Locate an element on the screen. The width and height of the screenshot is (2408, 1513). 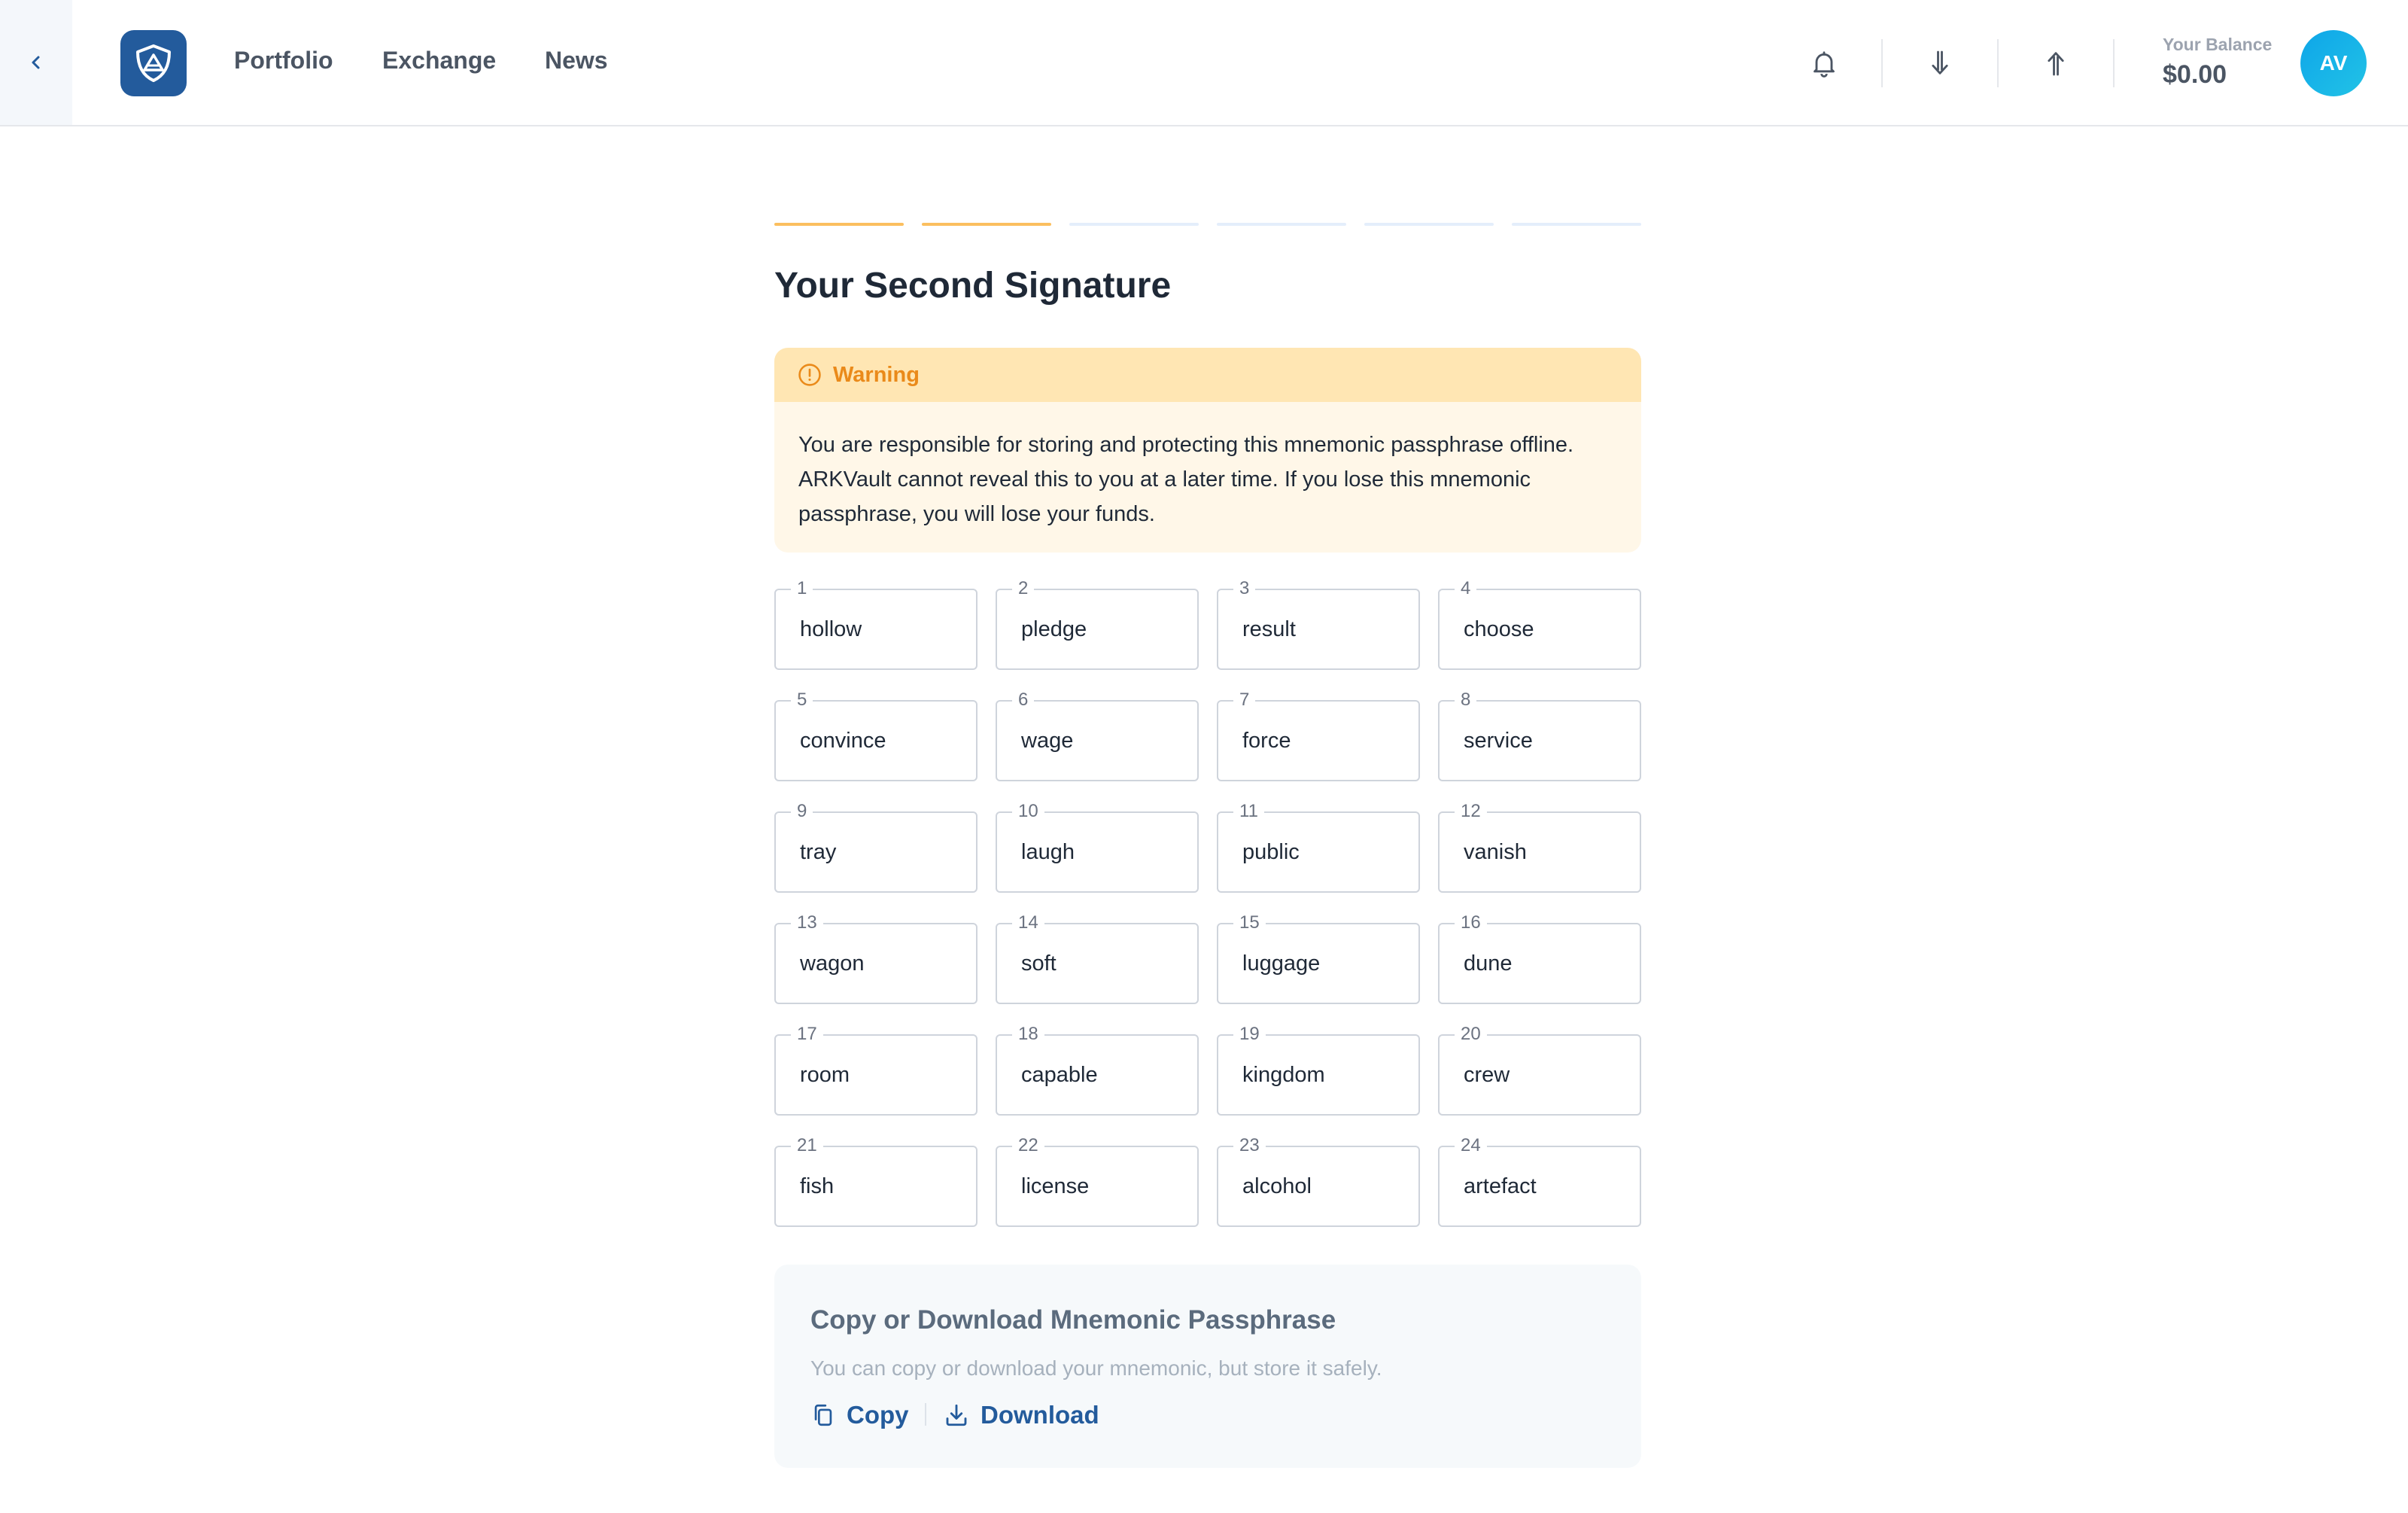
mnemonic-word-field: 10 laugh is located at coordinates (1097, 846).